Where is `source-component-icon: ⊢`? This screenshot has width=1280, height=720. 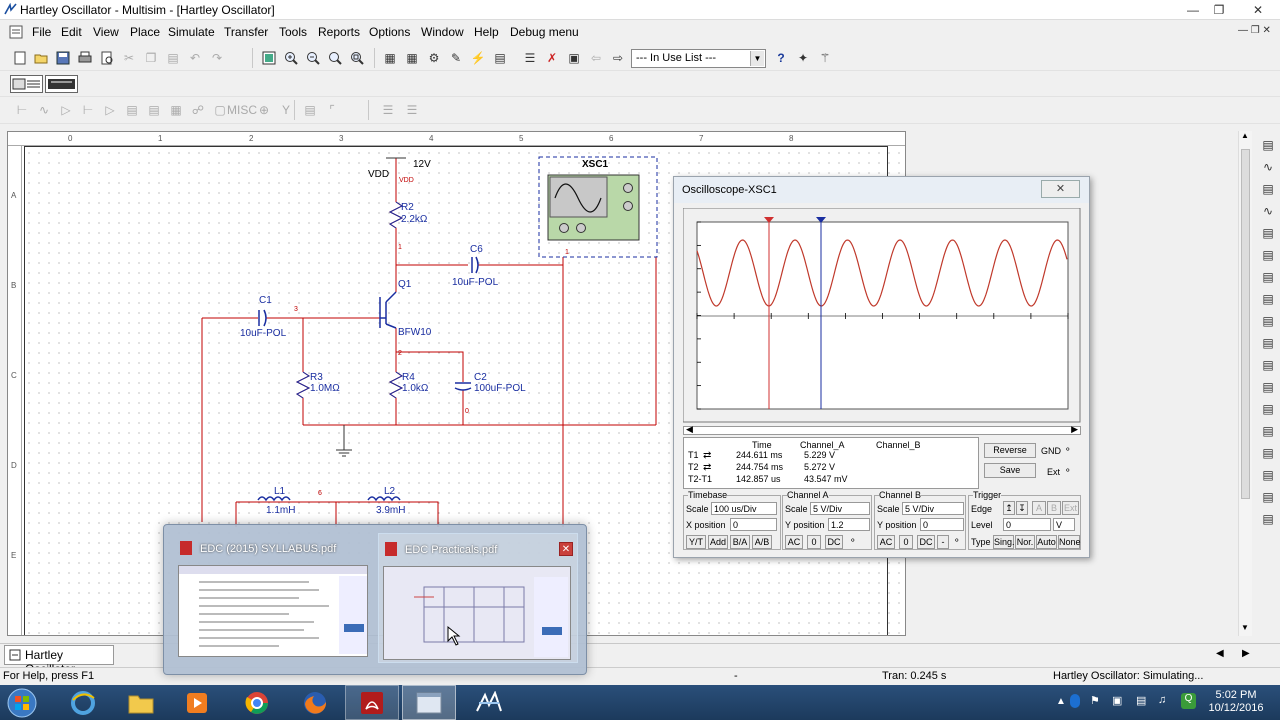 source-component-icon: ⊢ is located at coordinates (22, 110).